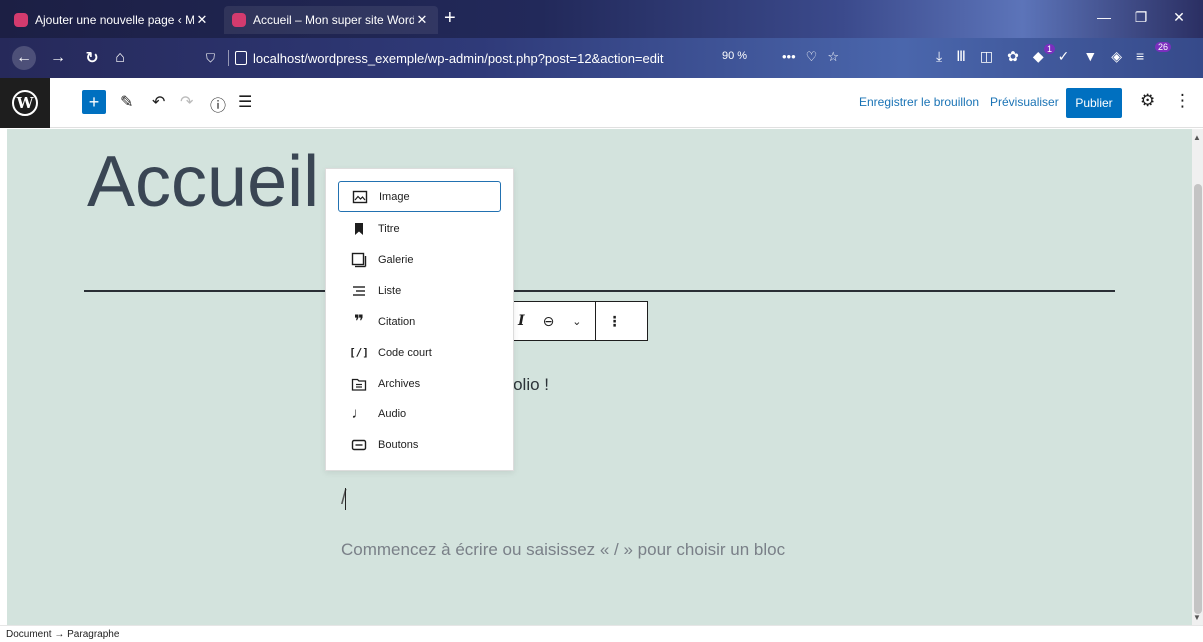  What do you see at coordinates (1198, 399) in the screenshot?
I see `scrollbar-thumb` at bounding box center [1198, 399].